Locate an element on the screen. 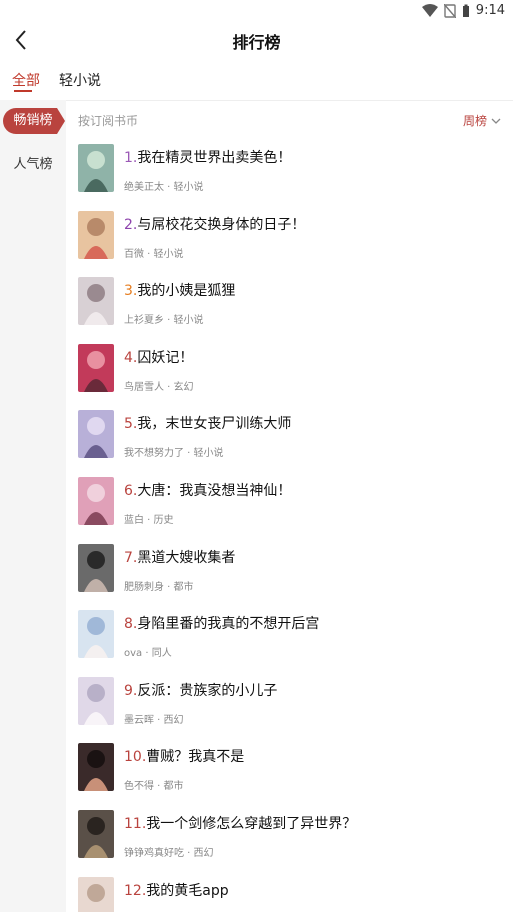 The height and width of the screenshot is (912, 513). book-rank: 11. is located at coordinates (135, 824).